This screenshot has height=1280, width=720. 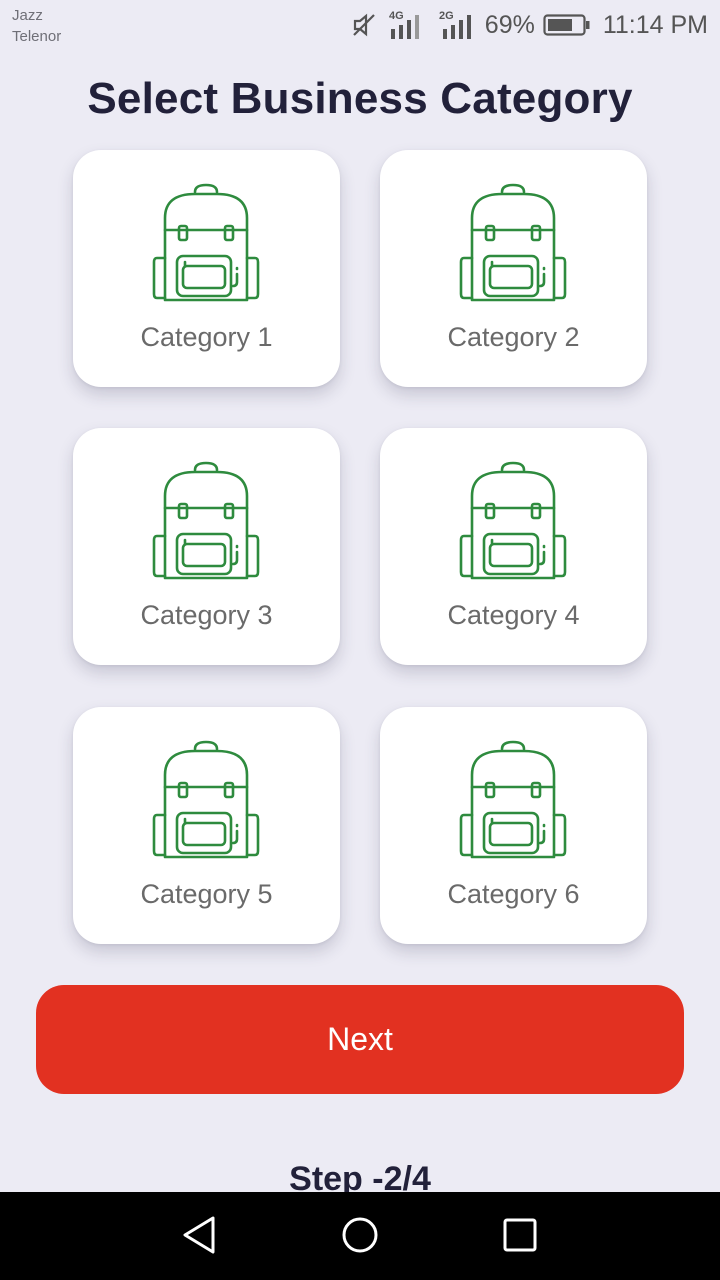 I want to click on home-icon, so click(x=360, y=1235).